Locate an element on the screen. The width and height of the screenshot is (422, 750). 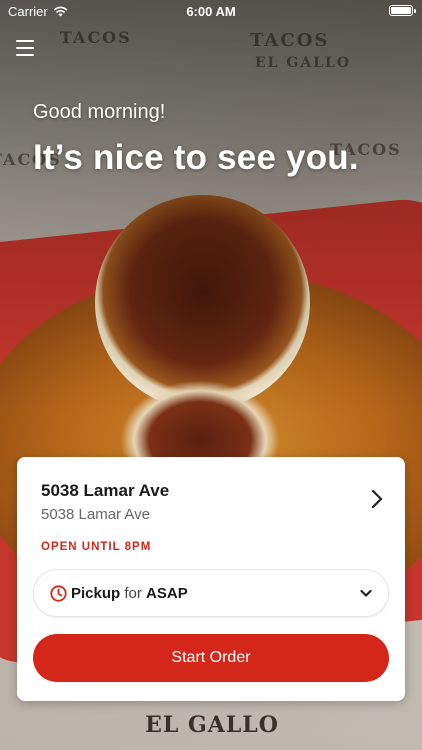
menu-button is located at coordinates (25, 48).